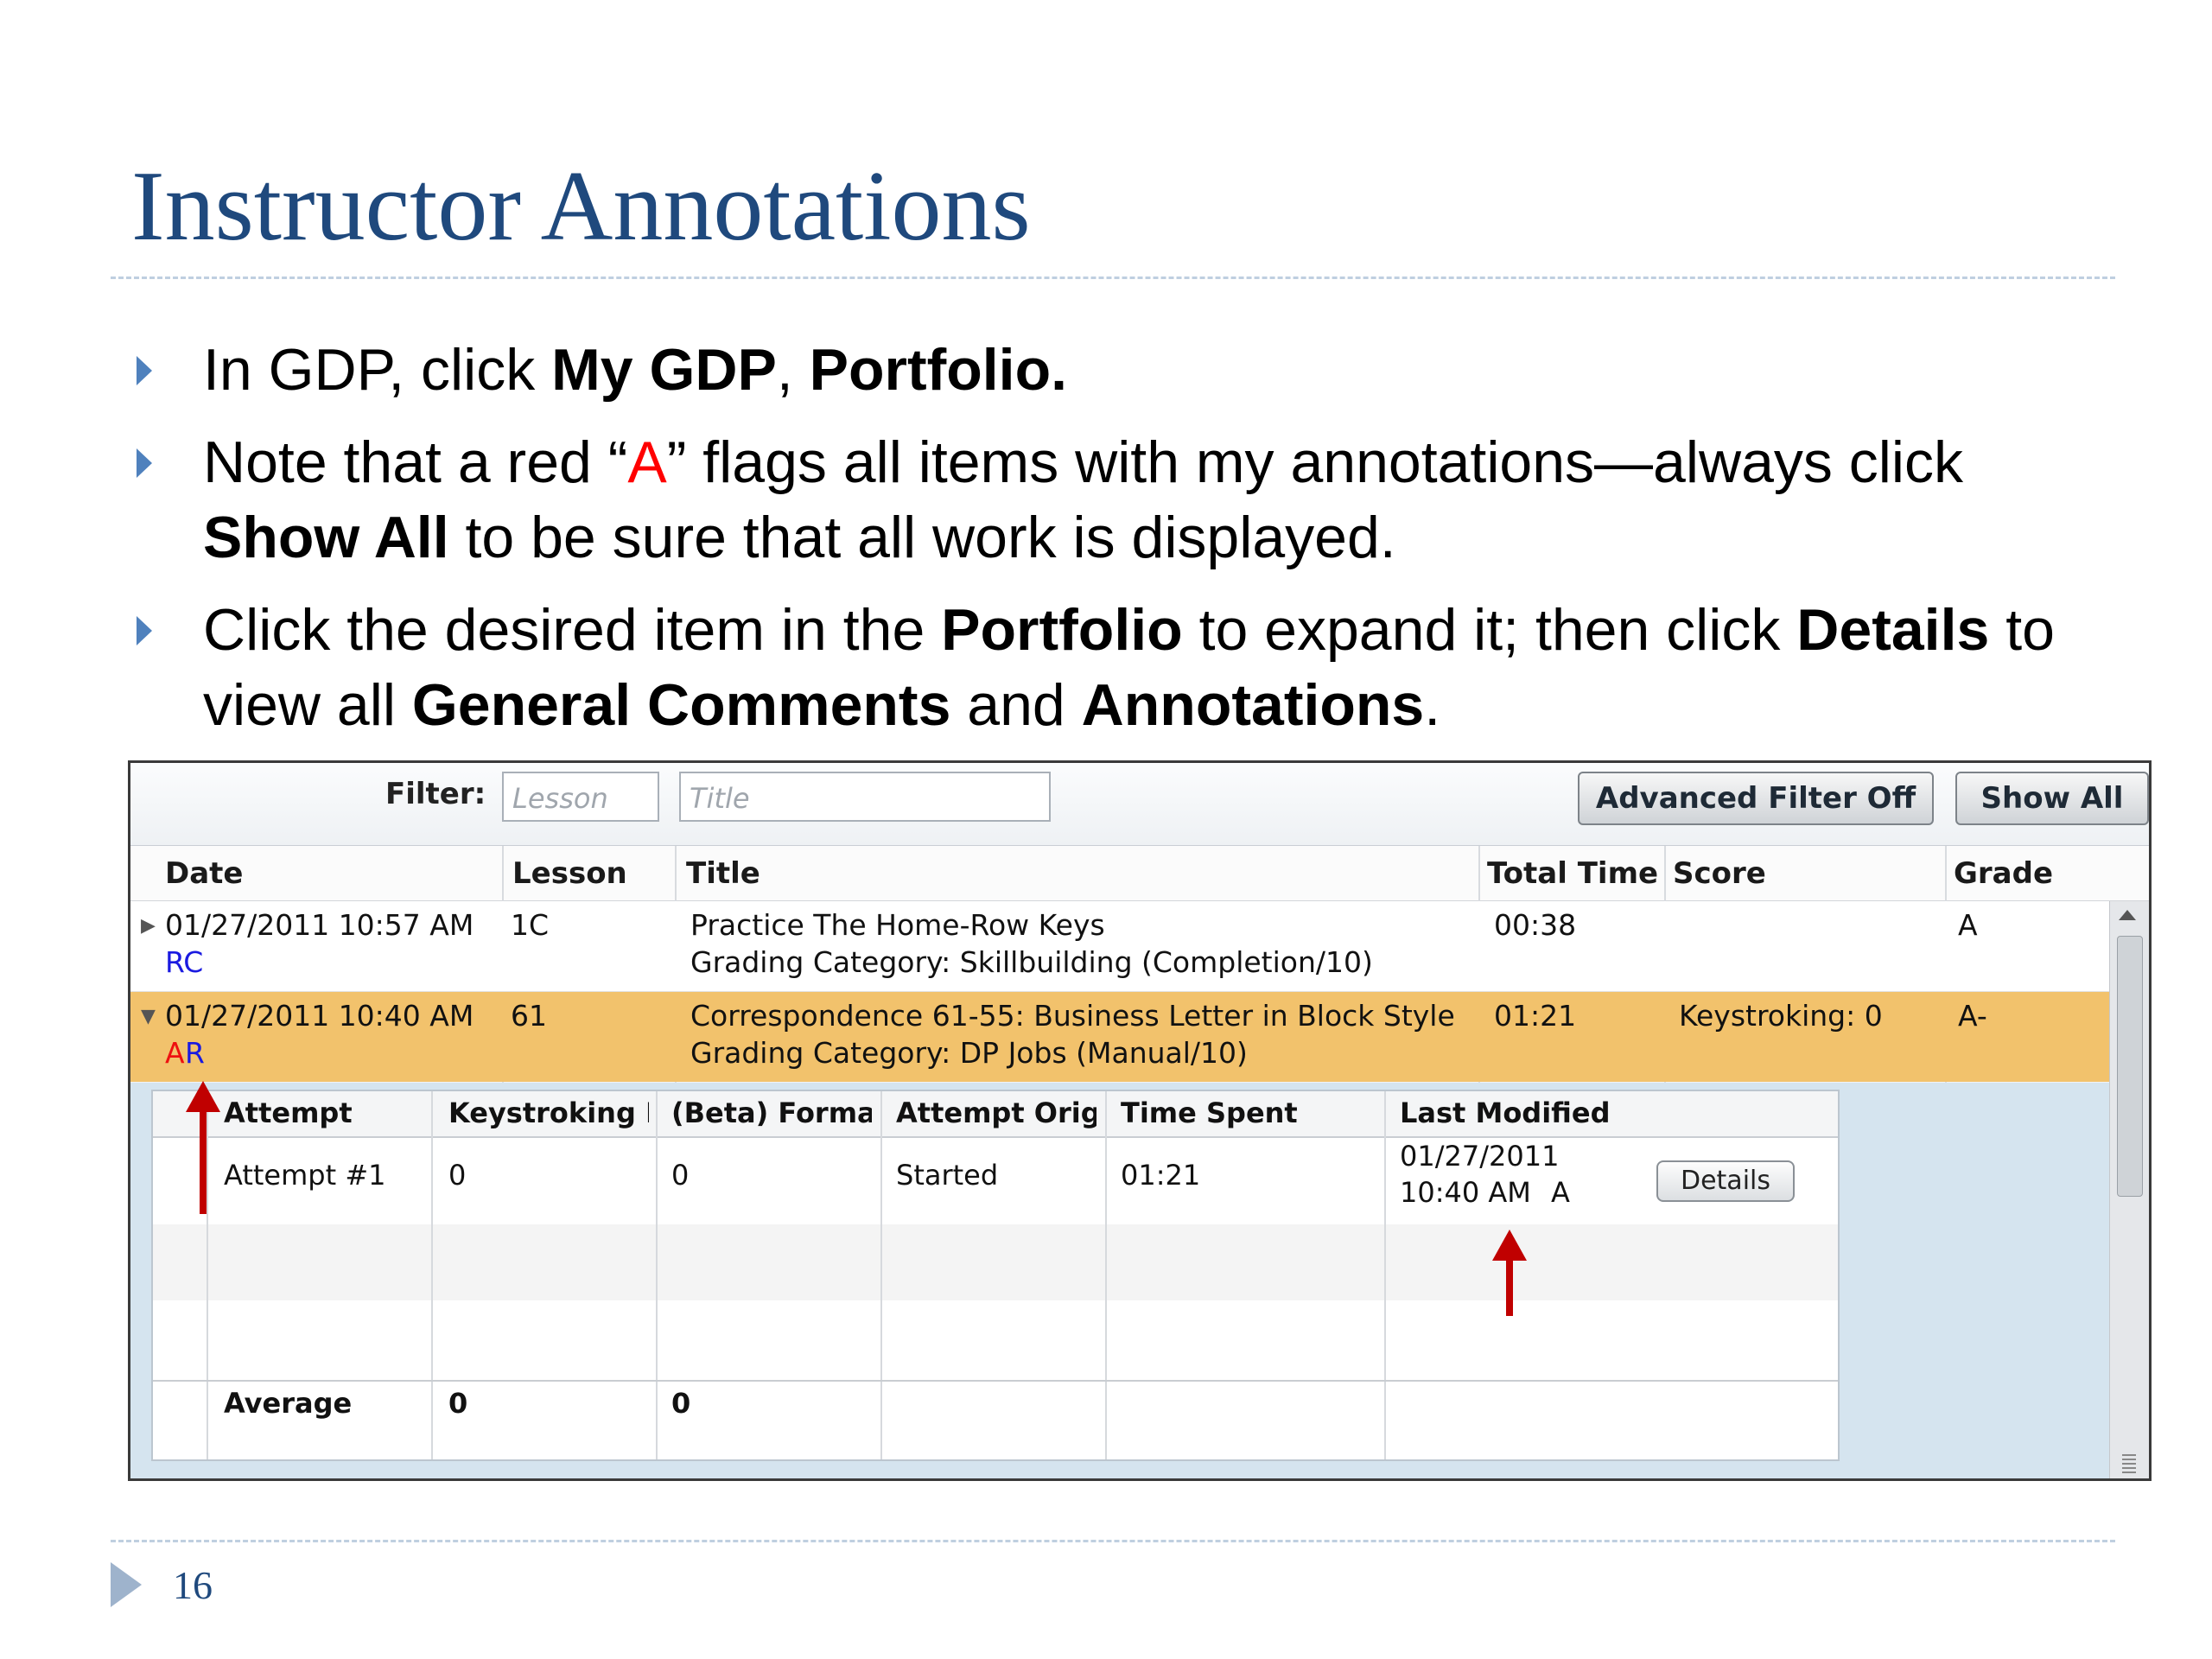 The width and height of the screenshot is (2212, 1659). What do you see at coordinates (148, 1017) in the screenshot?
I see `collapse-arrow-icon: ▼` at bounding box center [148, 1017].